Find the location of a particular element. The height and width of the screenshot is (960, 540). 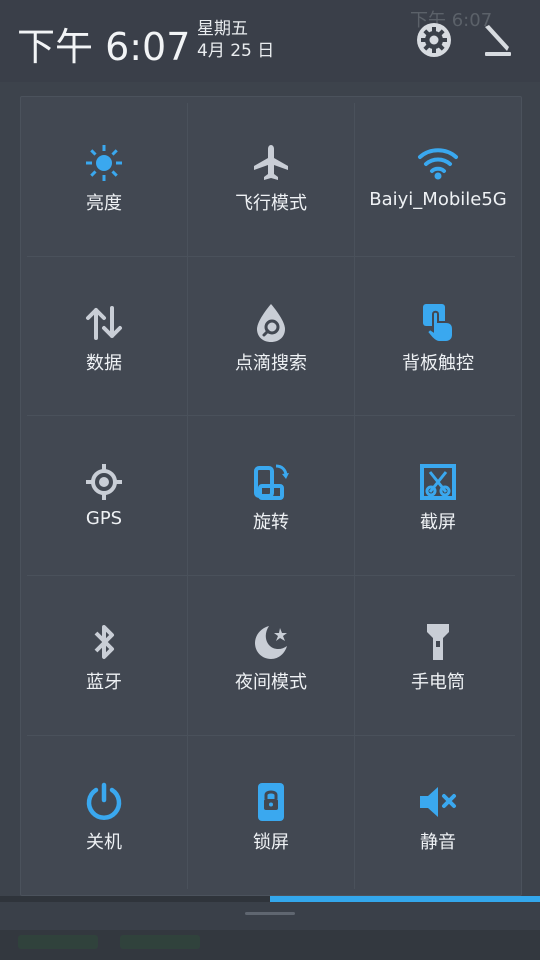

flashlight-icon is located at coordinates (438, 642).